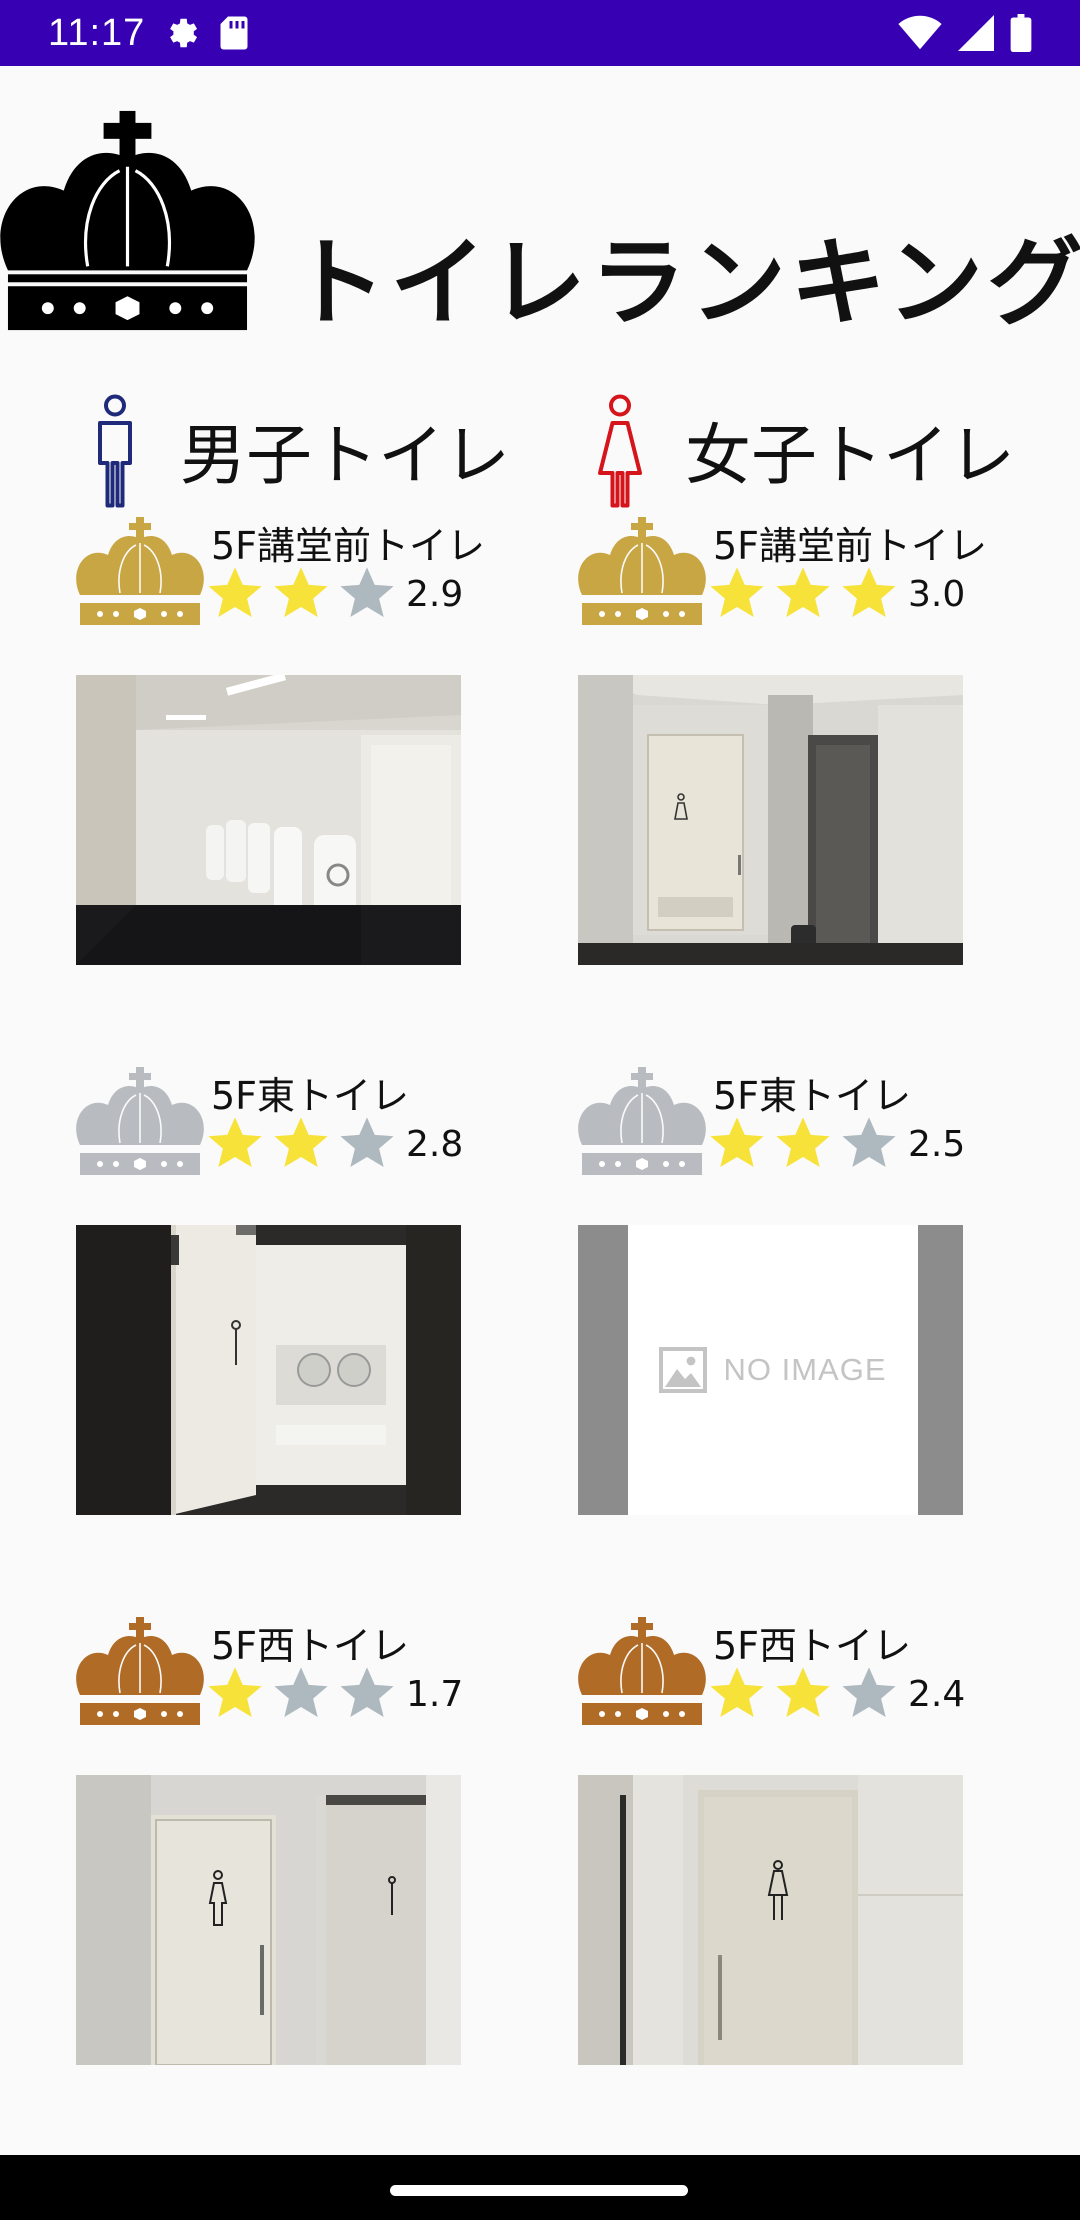  What do you see at coordinates (334, 1694) in the screenshot?
I see `star-rating: 1.7` at bounding box center [334, 1694].